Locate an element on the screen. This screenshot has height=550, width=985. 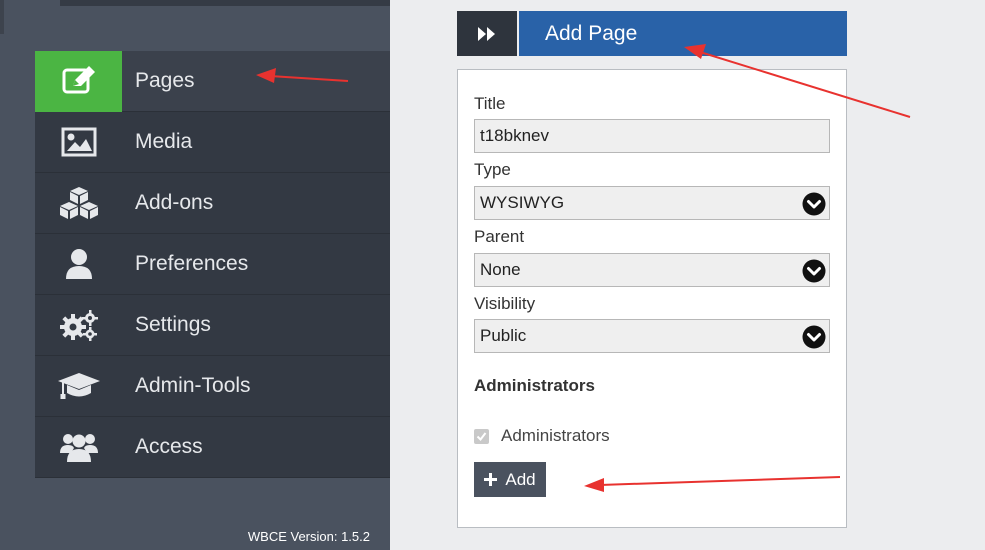
image-icon is located at coordinates (78, 142).